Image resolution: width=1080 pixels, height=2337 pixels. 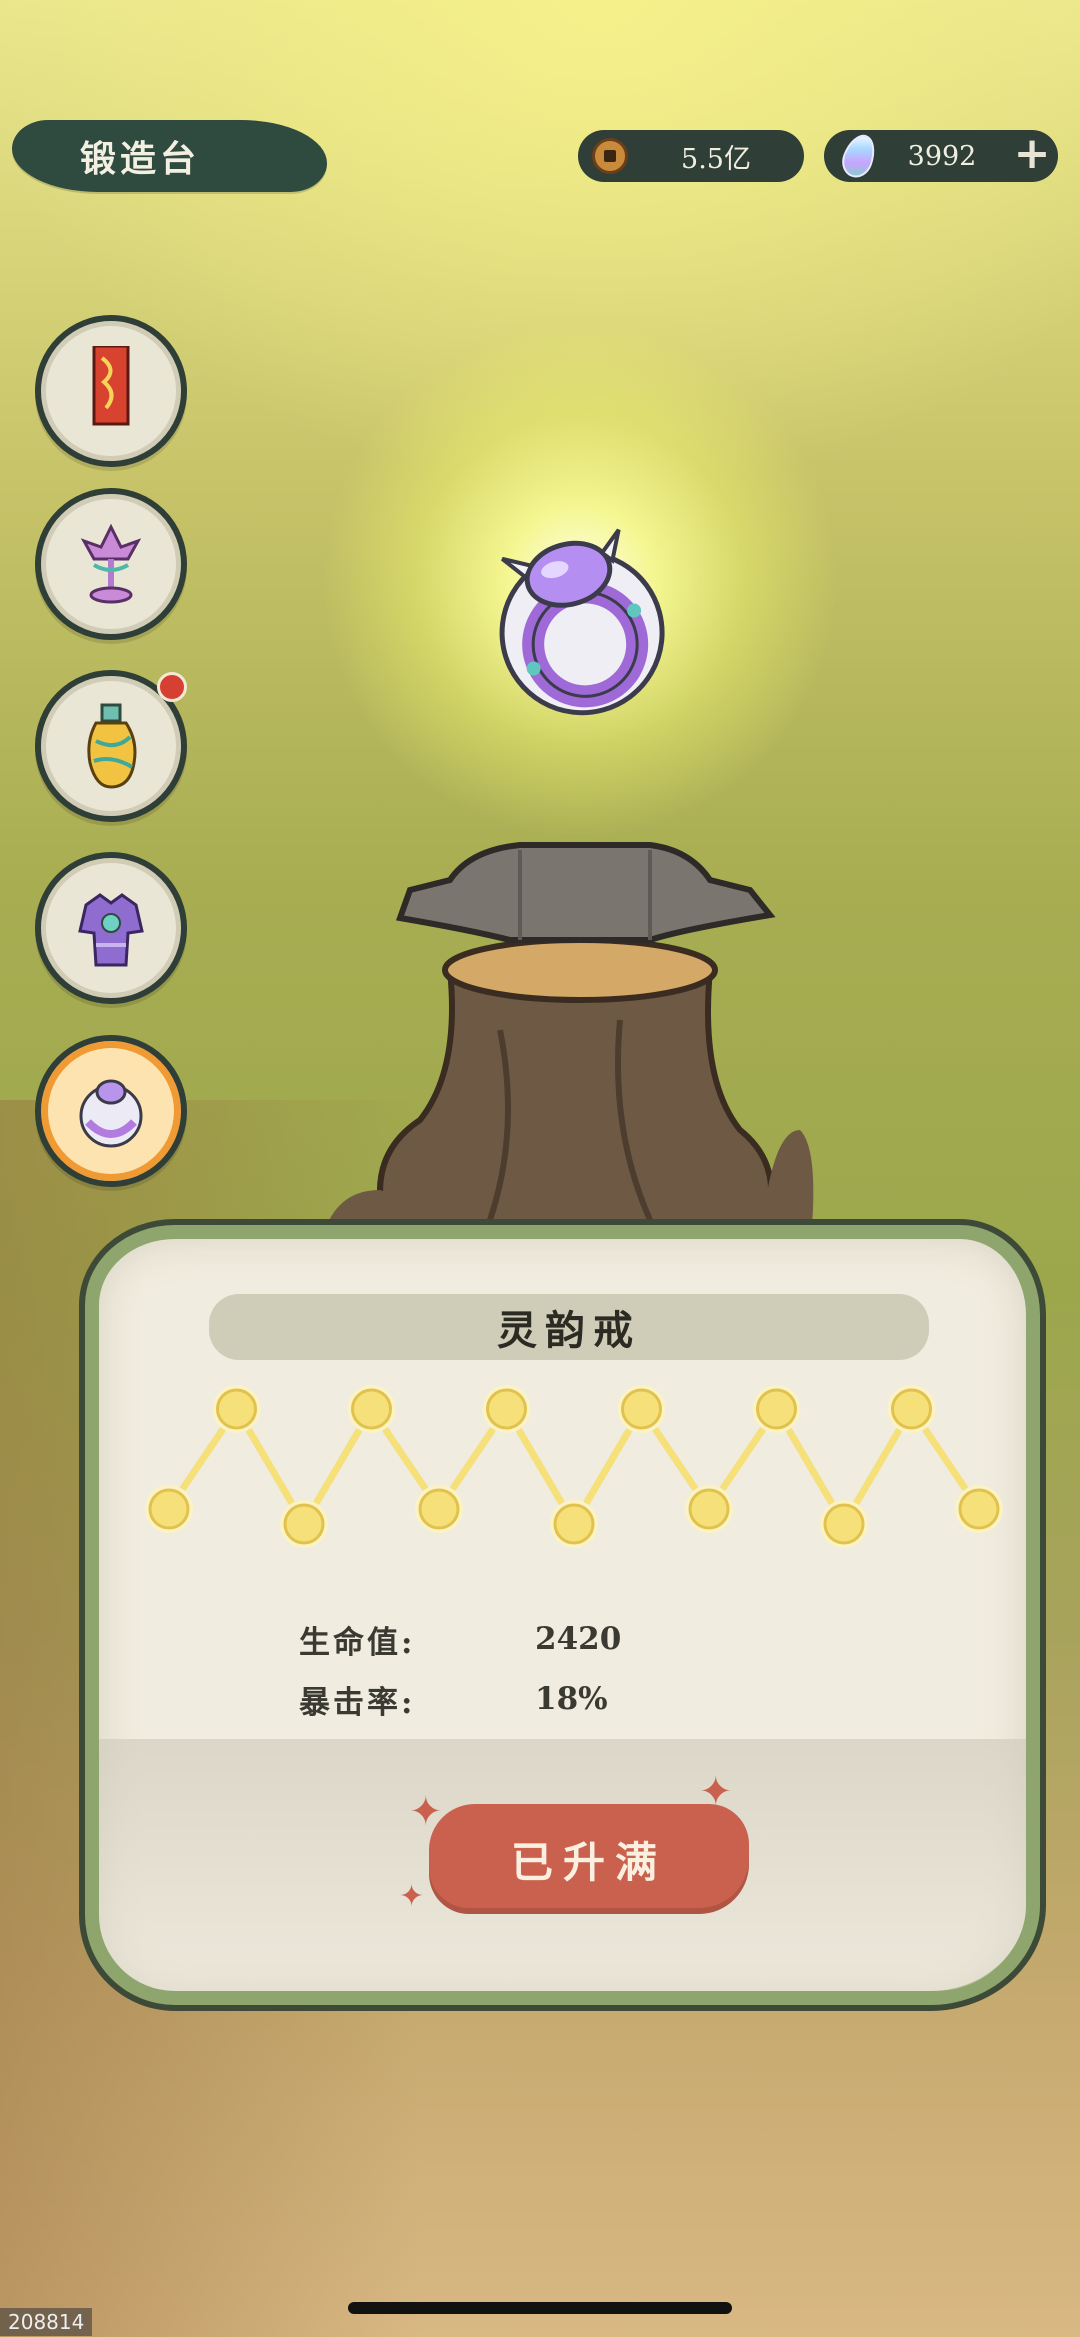 I want to click on page-title: 锻造台, so click(x=140, y=159).